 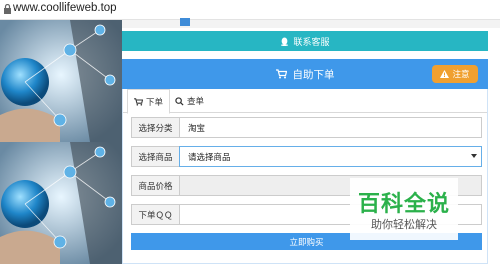 I want to click on panel-header: 自助下单 注意, so click(x=305, y=74).